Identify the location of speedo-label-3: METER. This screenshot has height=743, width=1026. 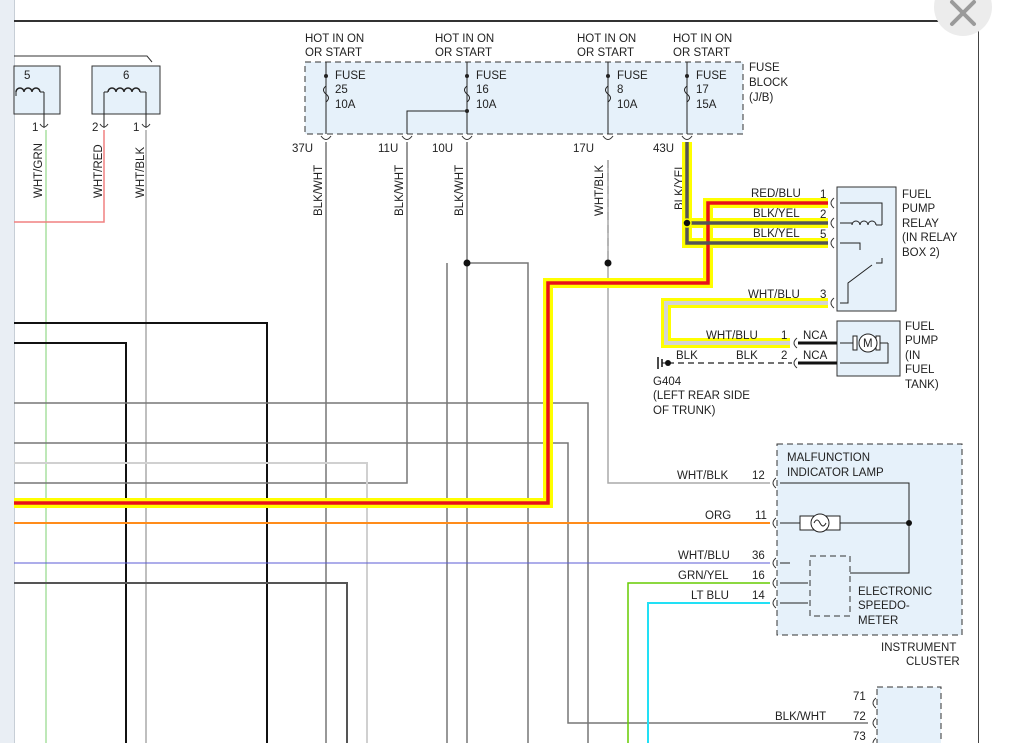
(878, 621).